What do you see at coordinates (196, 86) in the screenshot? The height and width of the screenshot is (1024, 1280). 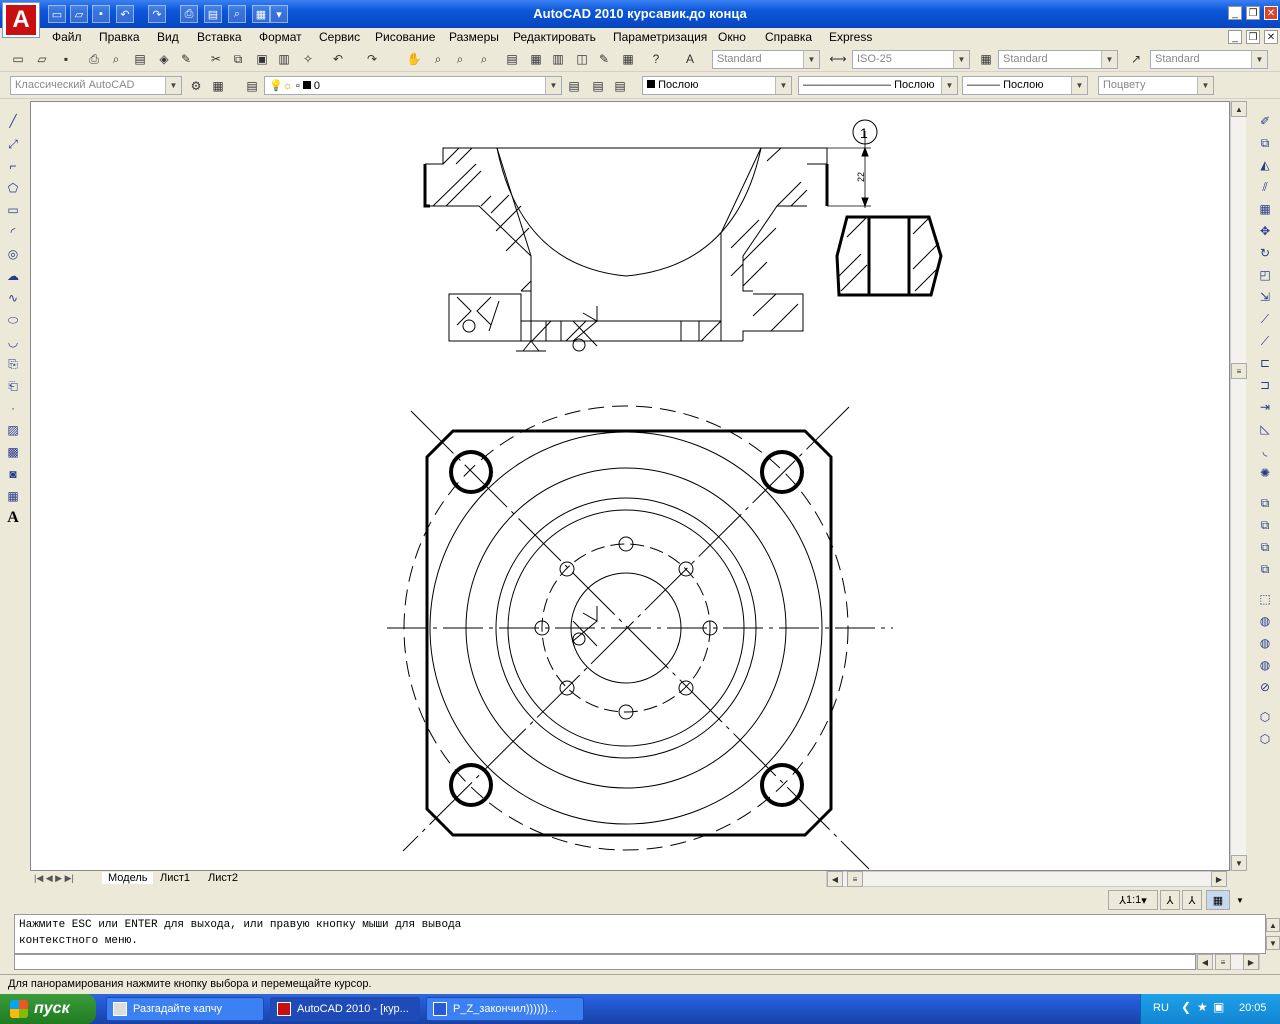 I see `workspace-settings-icon: ⚙` at bounding box center [196, 86].